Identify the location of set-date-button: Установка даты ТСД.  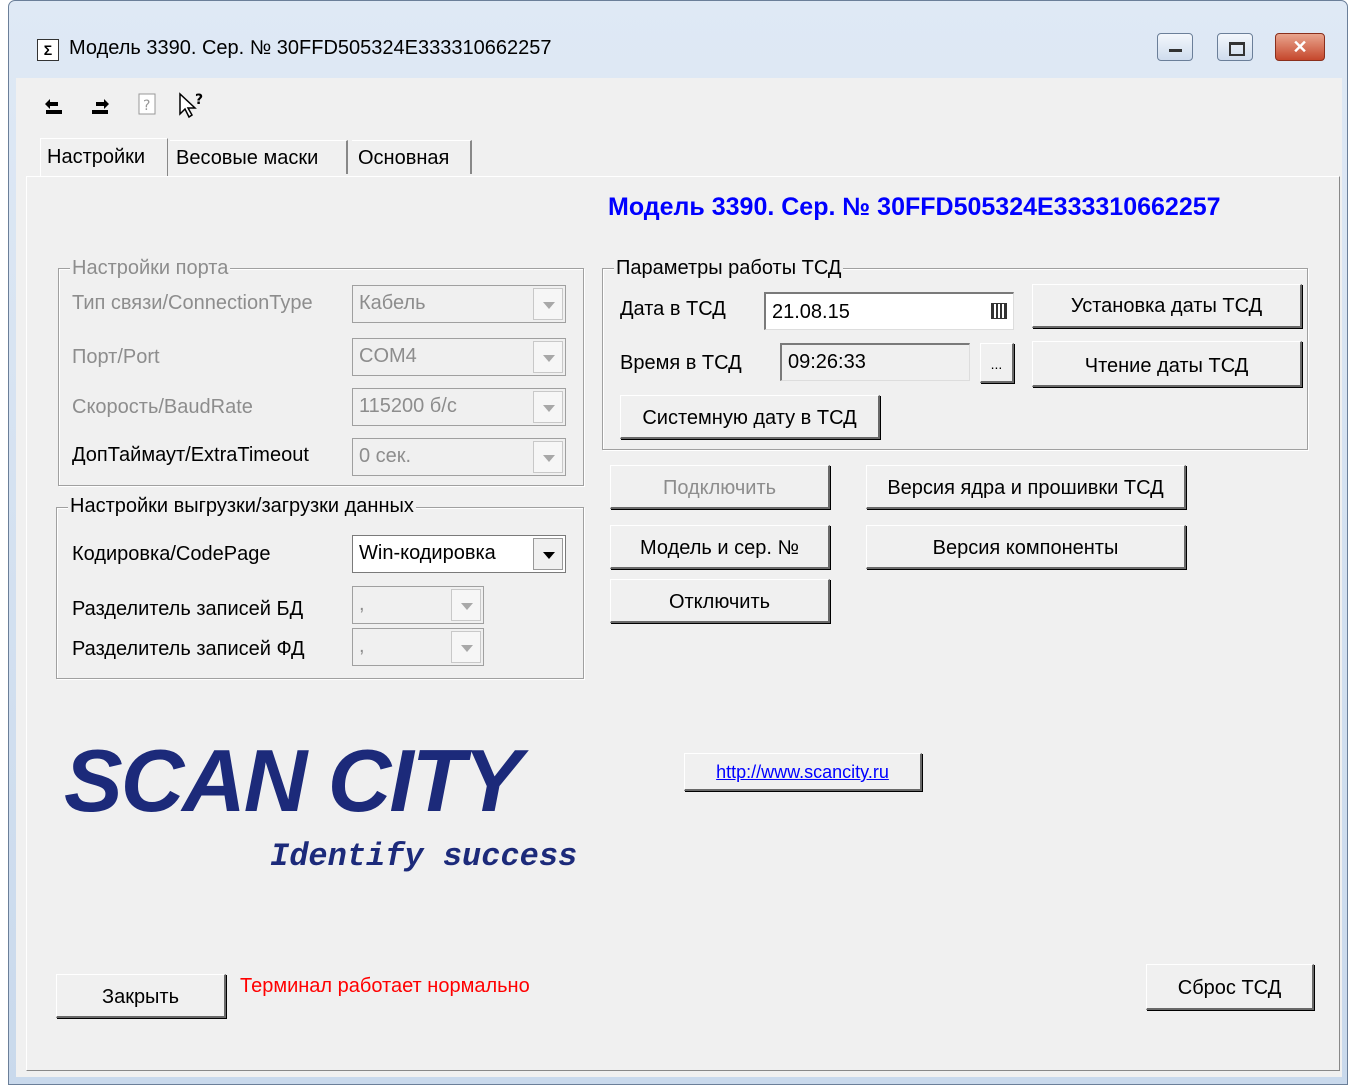
(1167, 306).